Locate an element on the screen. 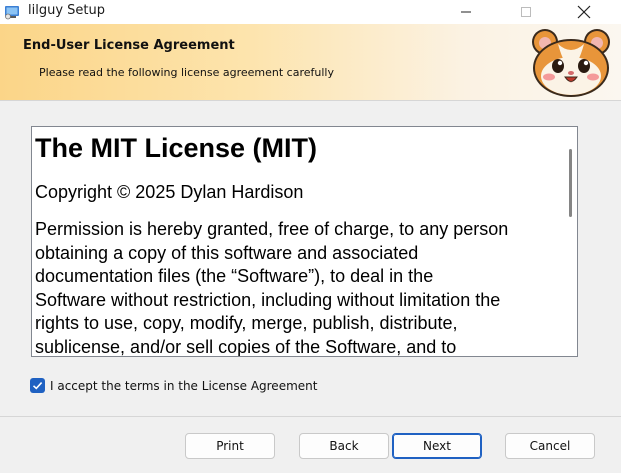 The width and height of the screenshot is (621, 473). title-bar: lilguy Setup is located at coordinates (310, 12).